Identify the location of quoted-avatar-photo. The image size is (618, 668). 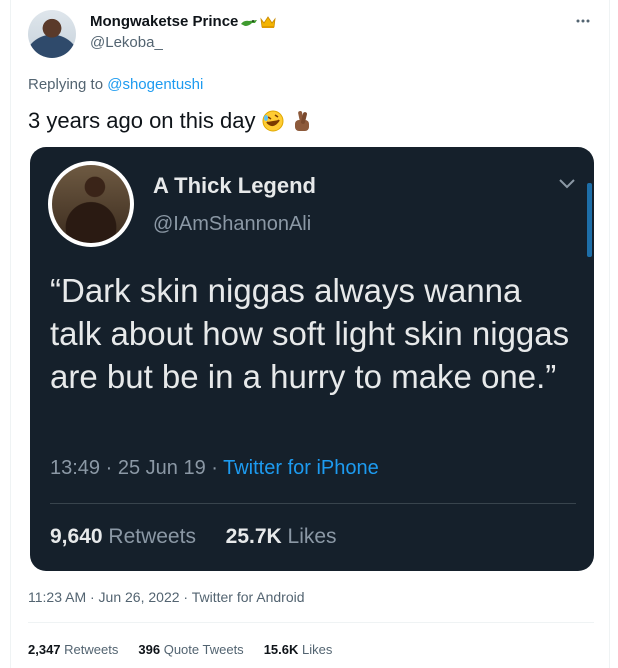
(91, 204).